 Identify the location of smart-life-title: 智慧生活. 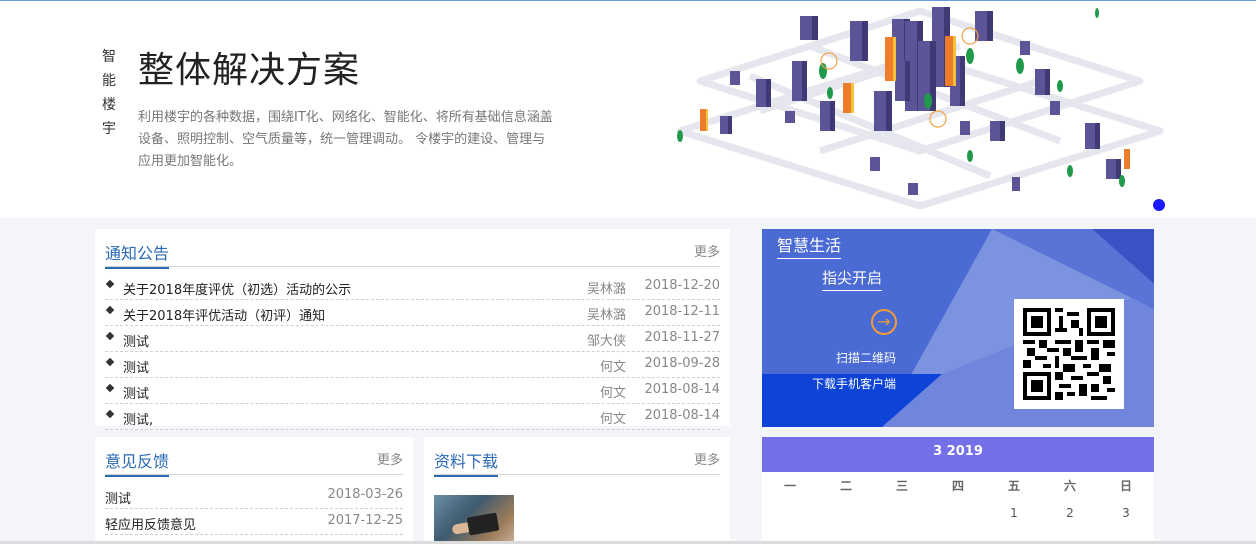
(809, 245).